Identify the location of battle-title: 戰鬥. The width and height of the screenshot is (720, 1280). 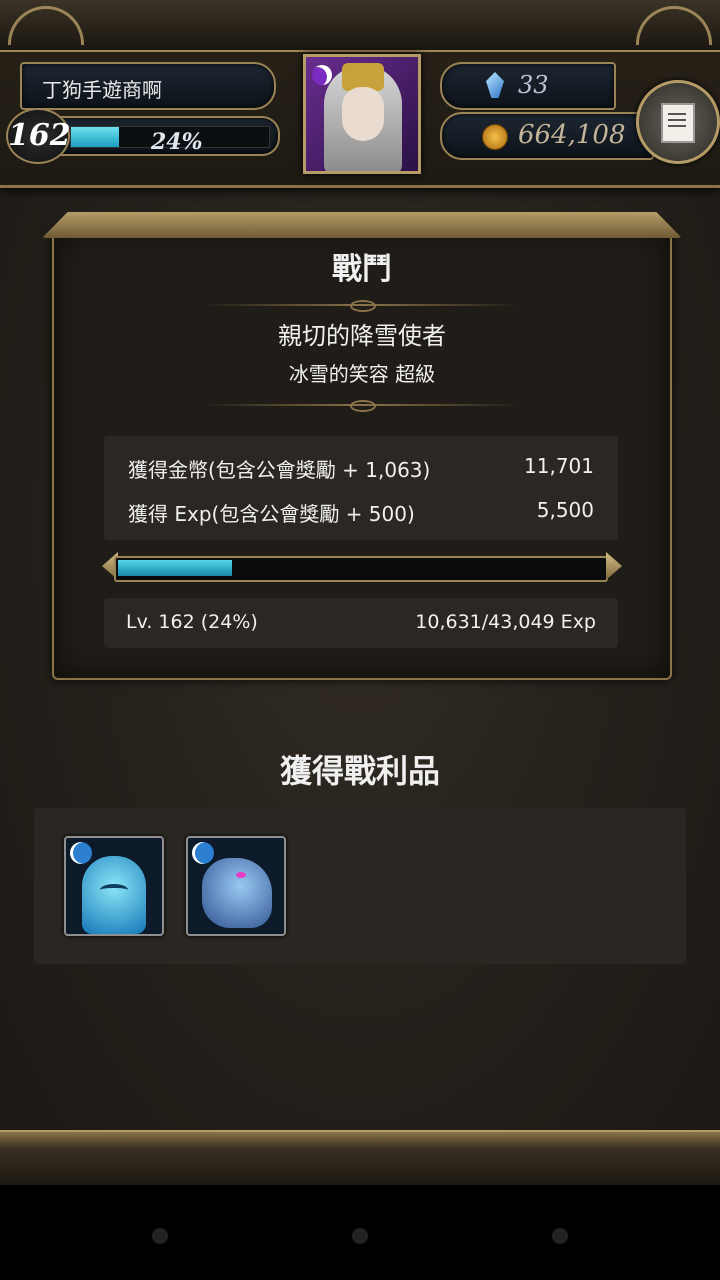
(362, 269).